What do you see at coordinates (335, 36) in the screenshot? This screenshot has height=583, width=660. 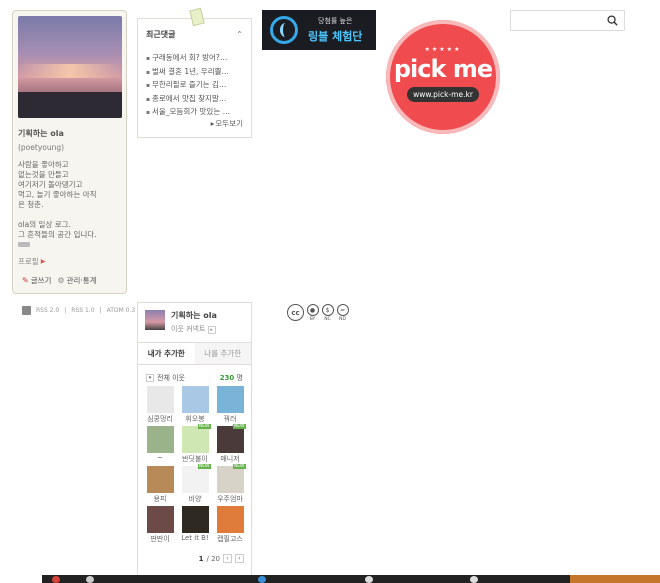 I see `ad-line2: 링블 체험단` at bounding box center [335, 36].